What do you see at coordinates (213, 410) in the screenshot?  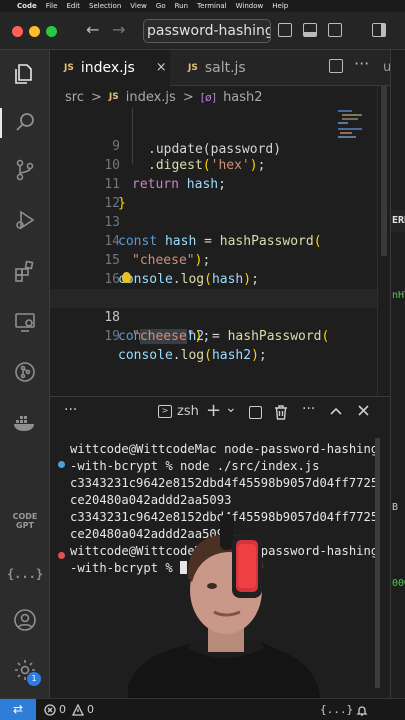 I see `new-terminal-icon: +` at bounding box center [213, 410].